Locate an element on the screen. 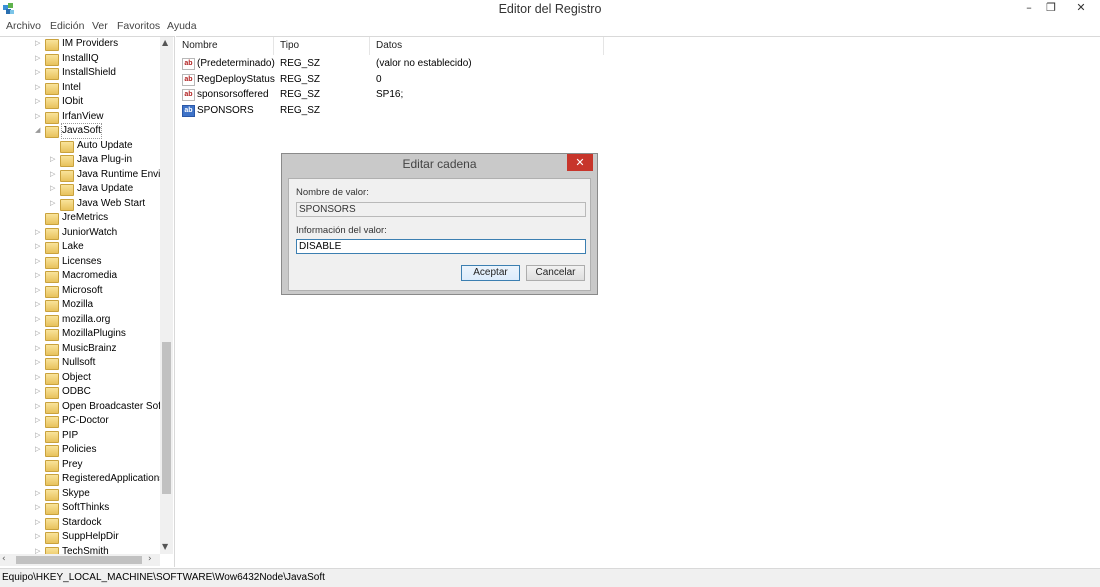  tree-item: ▷ IrfanView is located at coordinates (80, 117).